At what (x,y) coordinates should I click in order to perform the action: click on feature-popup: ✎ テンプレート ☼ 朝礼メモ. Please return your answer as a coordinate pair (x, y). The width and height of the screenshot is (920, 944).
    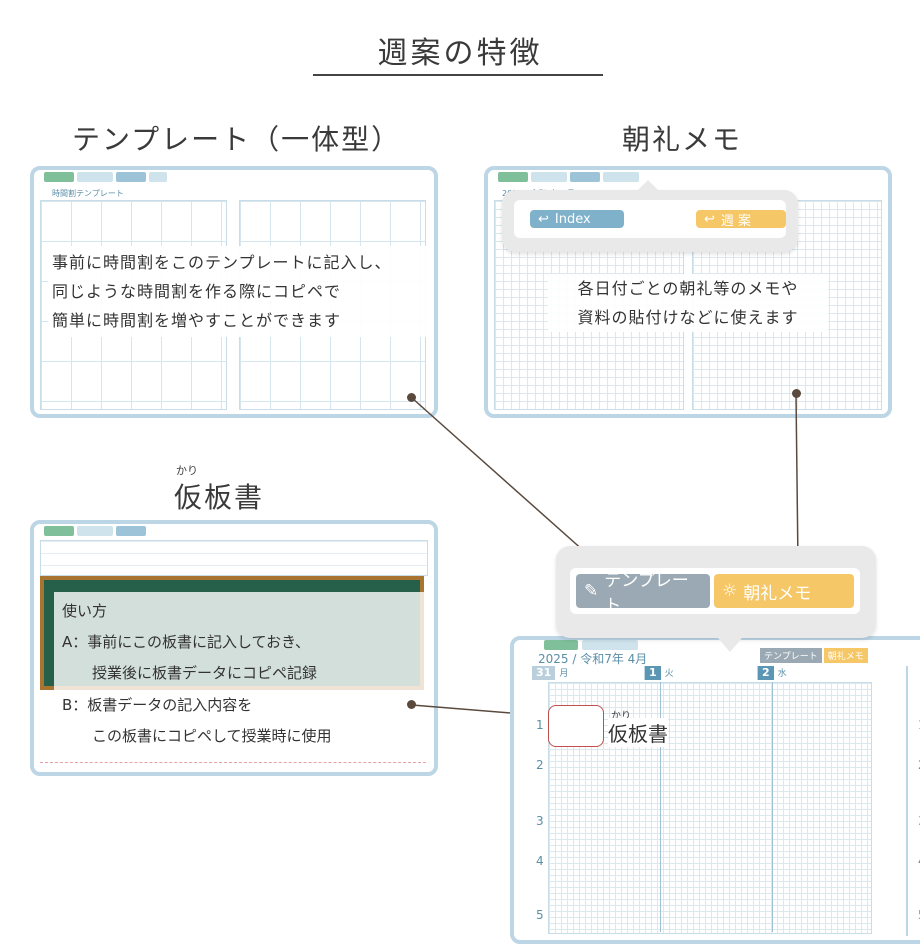
    Looking at the image, I should click on (716, 599).